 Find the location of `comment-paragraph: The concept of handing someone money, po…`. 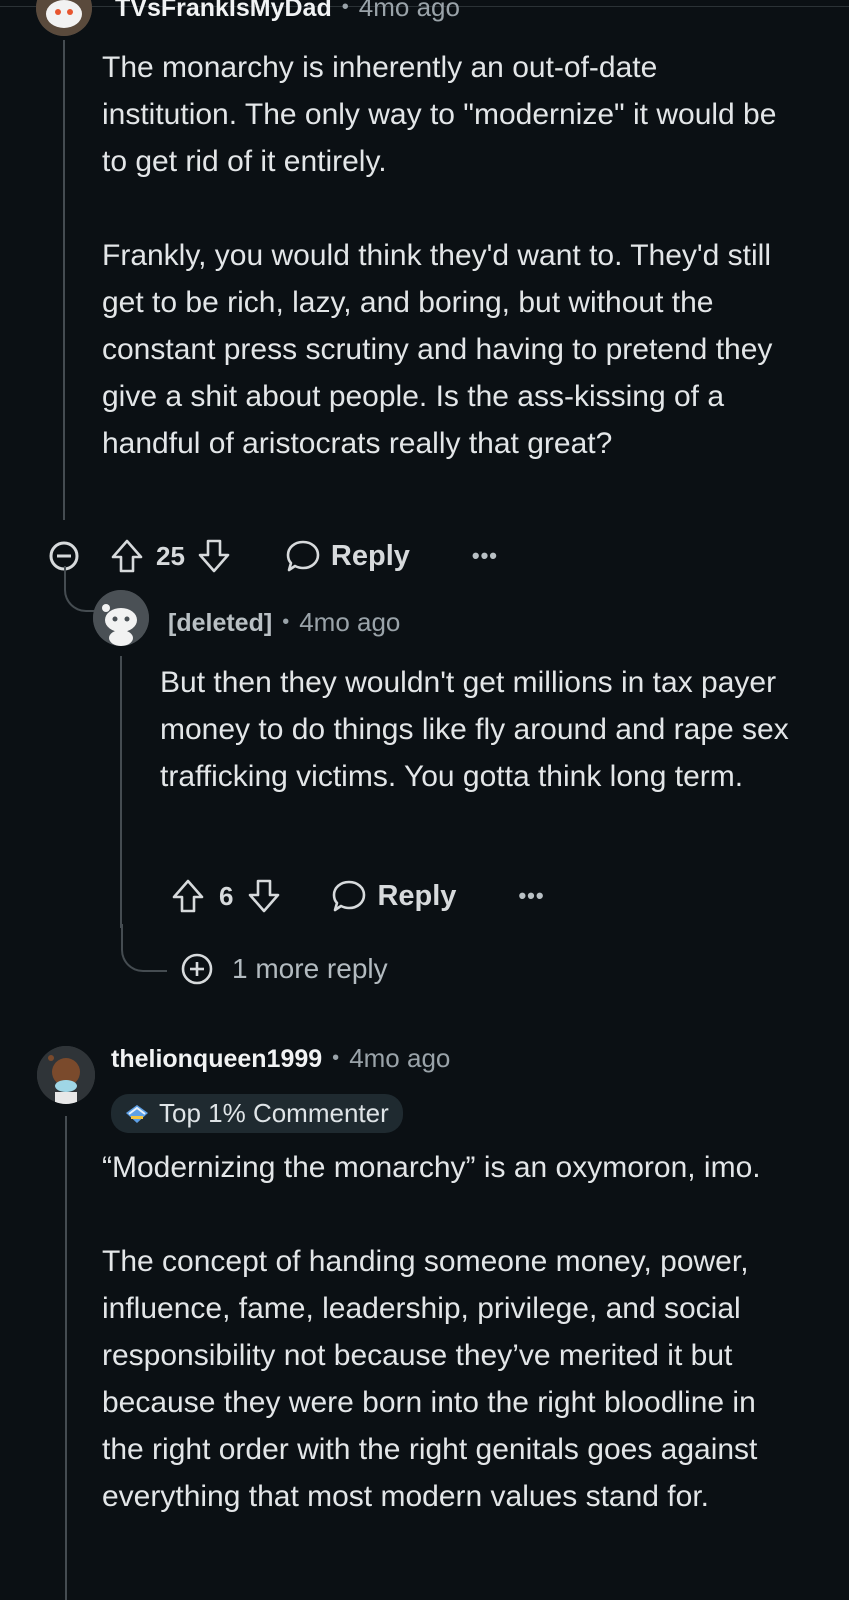

comment-paragraph: The concept of handing someone money, po… is located at coordinates (430, 1379).